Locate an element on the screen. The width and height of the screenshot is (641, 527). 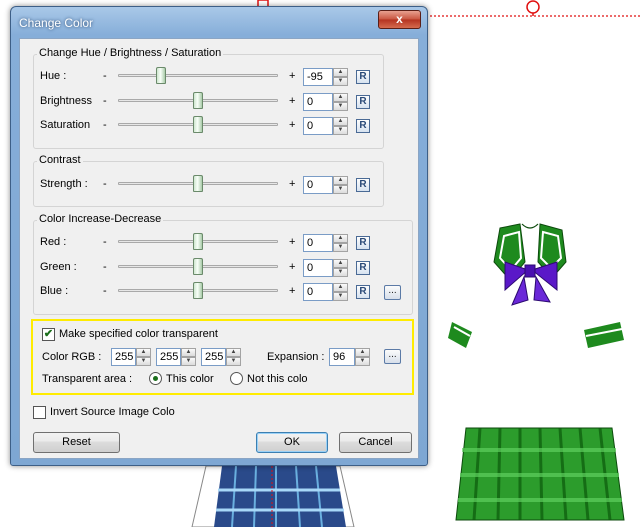
hue-reset-button: R is located at coordinates (363, 77).